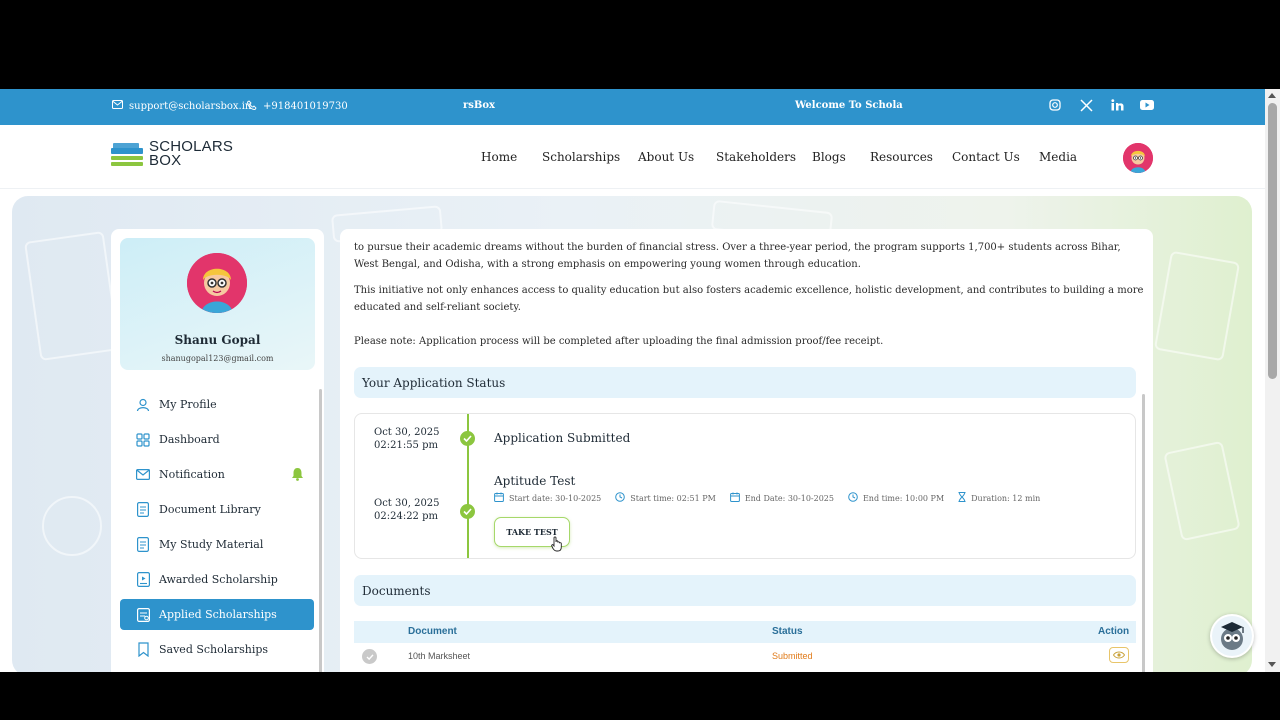 This screenshot has height=720, width=1280. Describe the element at coordinates (217, 340) in the screenshot. I see `profile-name: Shanu Gopal` at that location.